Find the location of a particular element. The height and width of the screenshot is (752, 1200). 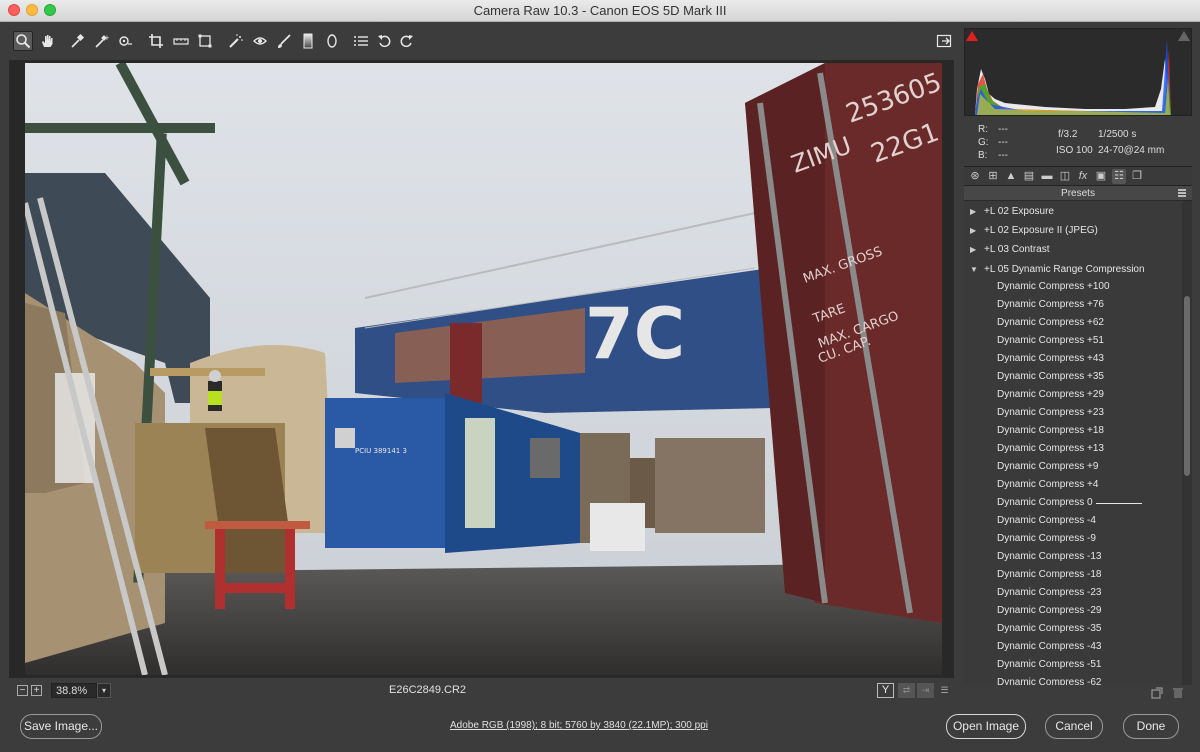

preset-item: Dynamic Compress -43 is located at coordinates (1073, 647).